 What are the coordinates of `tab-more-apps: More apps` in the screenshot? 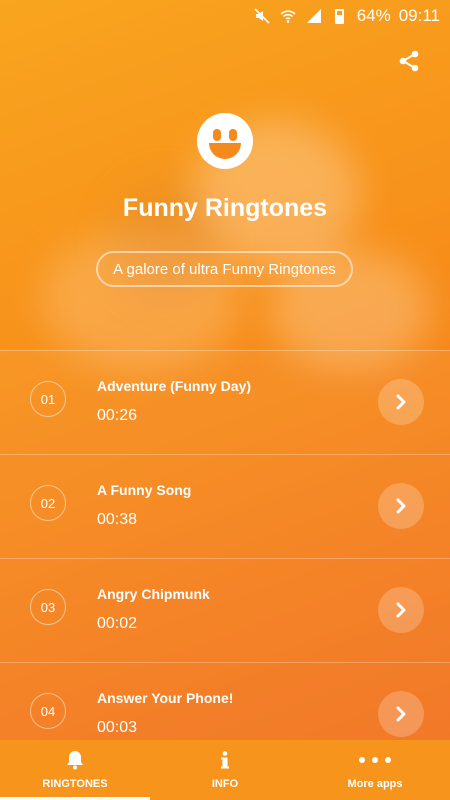 It's located at (375, 770).